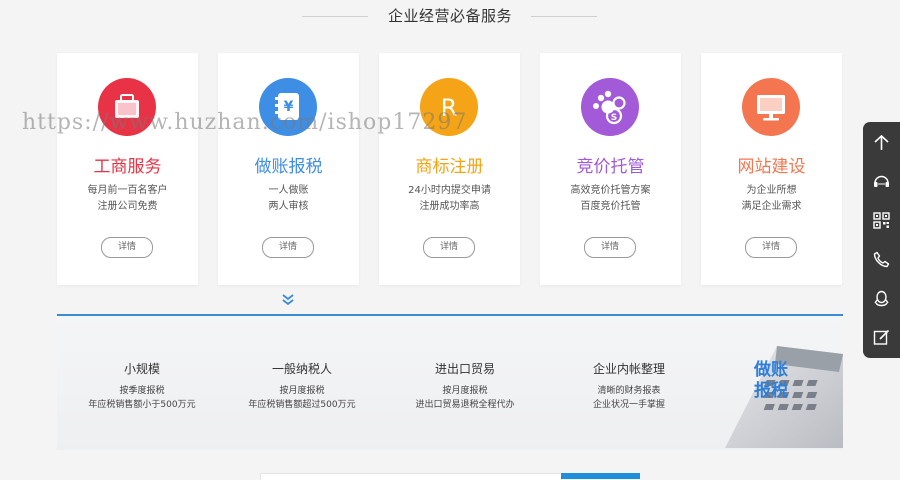 Image resolution: width=900 pixels, height=480 pixels. I want to click on section-title: 企业经营必备服务, so click(449, 16).